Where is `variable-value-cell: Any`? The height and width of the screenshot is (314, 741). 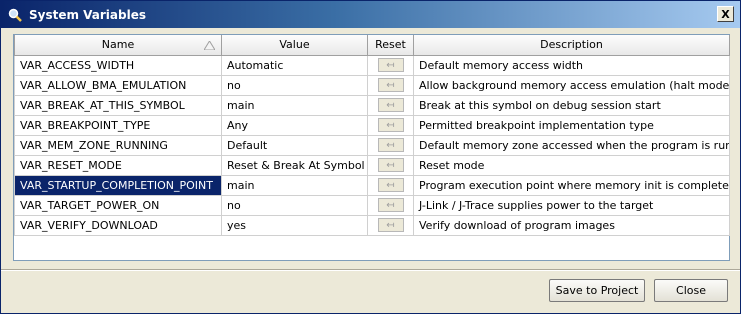
variable-value-cell: Any is located at coordinates (294, 125).